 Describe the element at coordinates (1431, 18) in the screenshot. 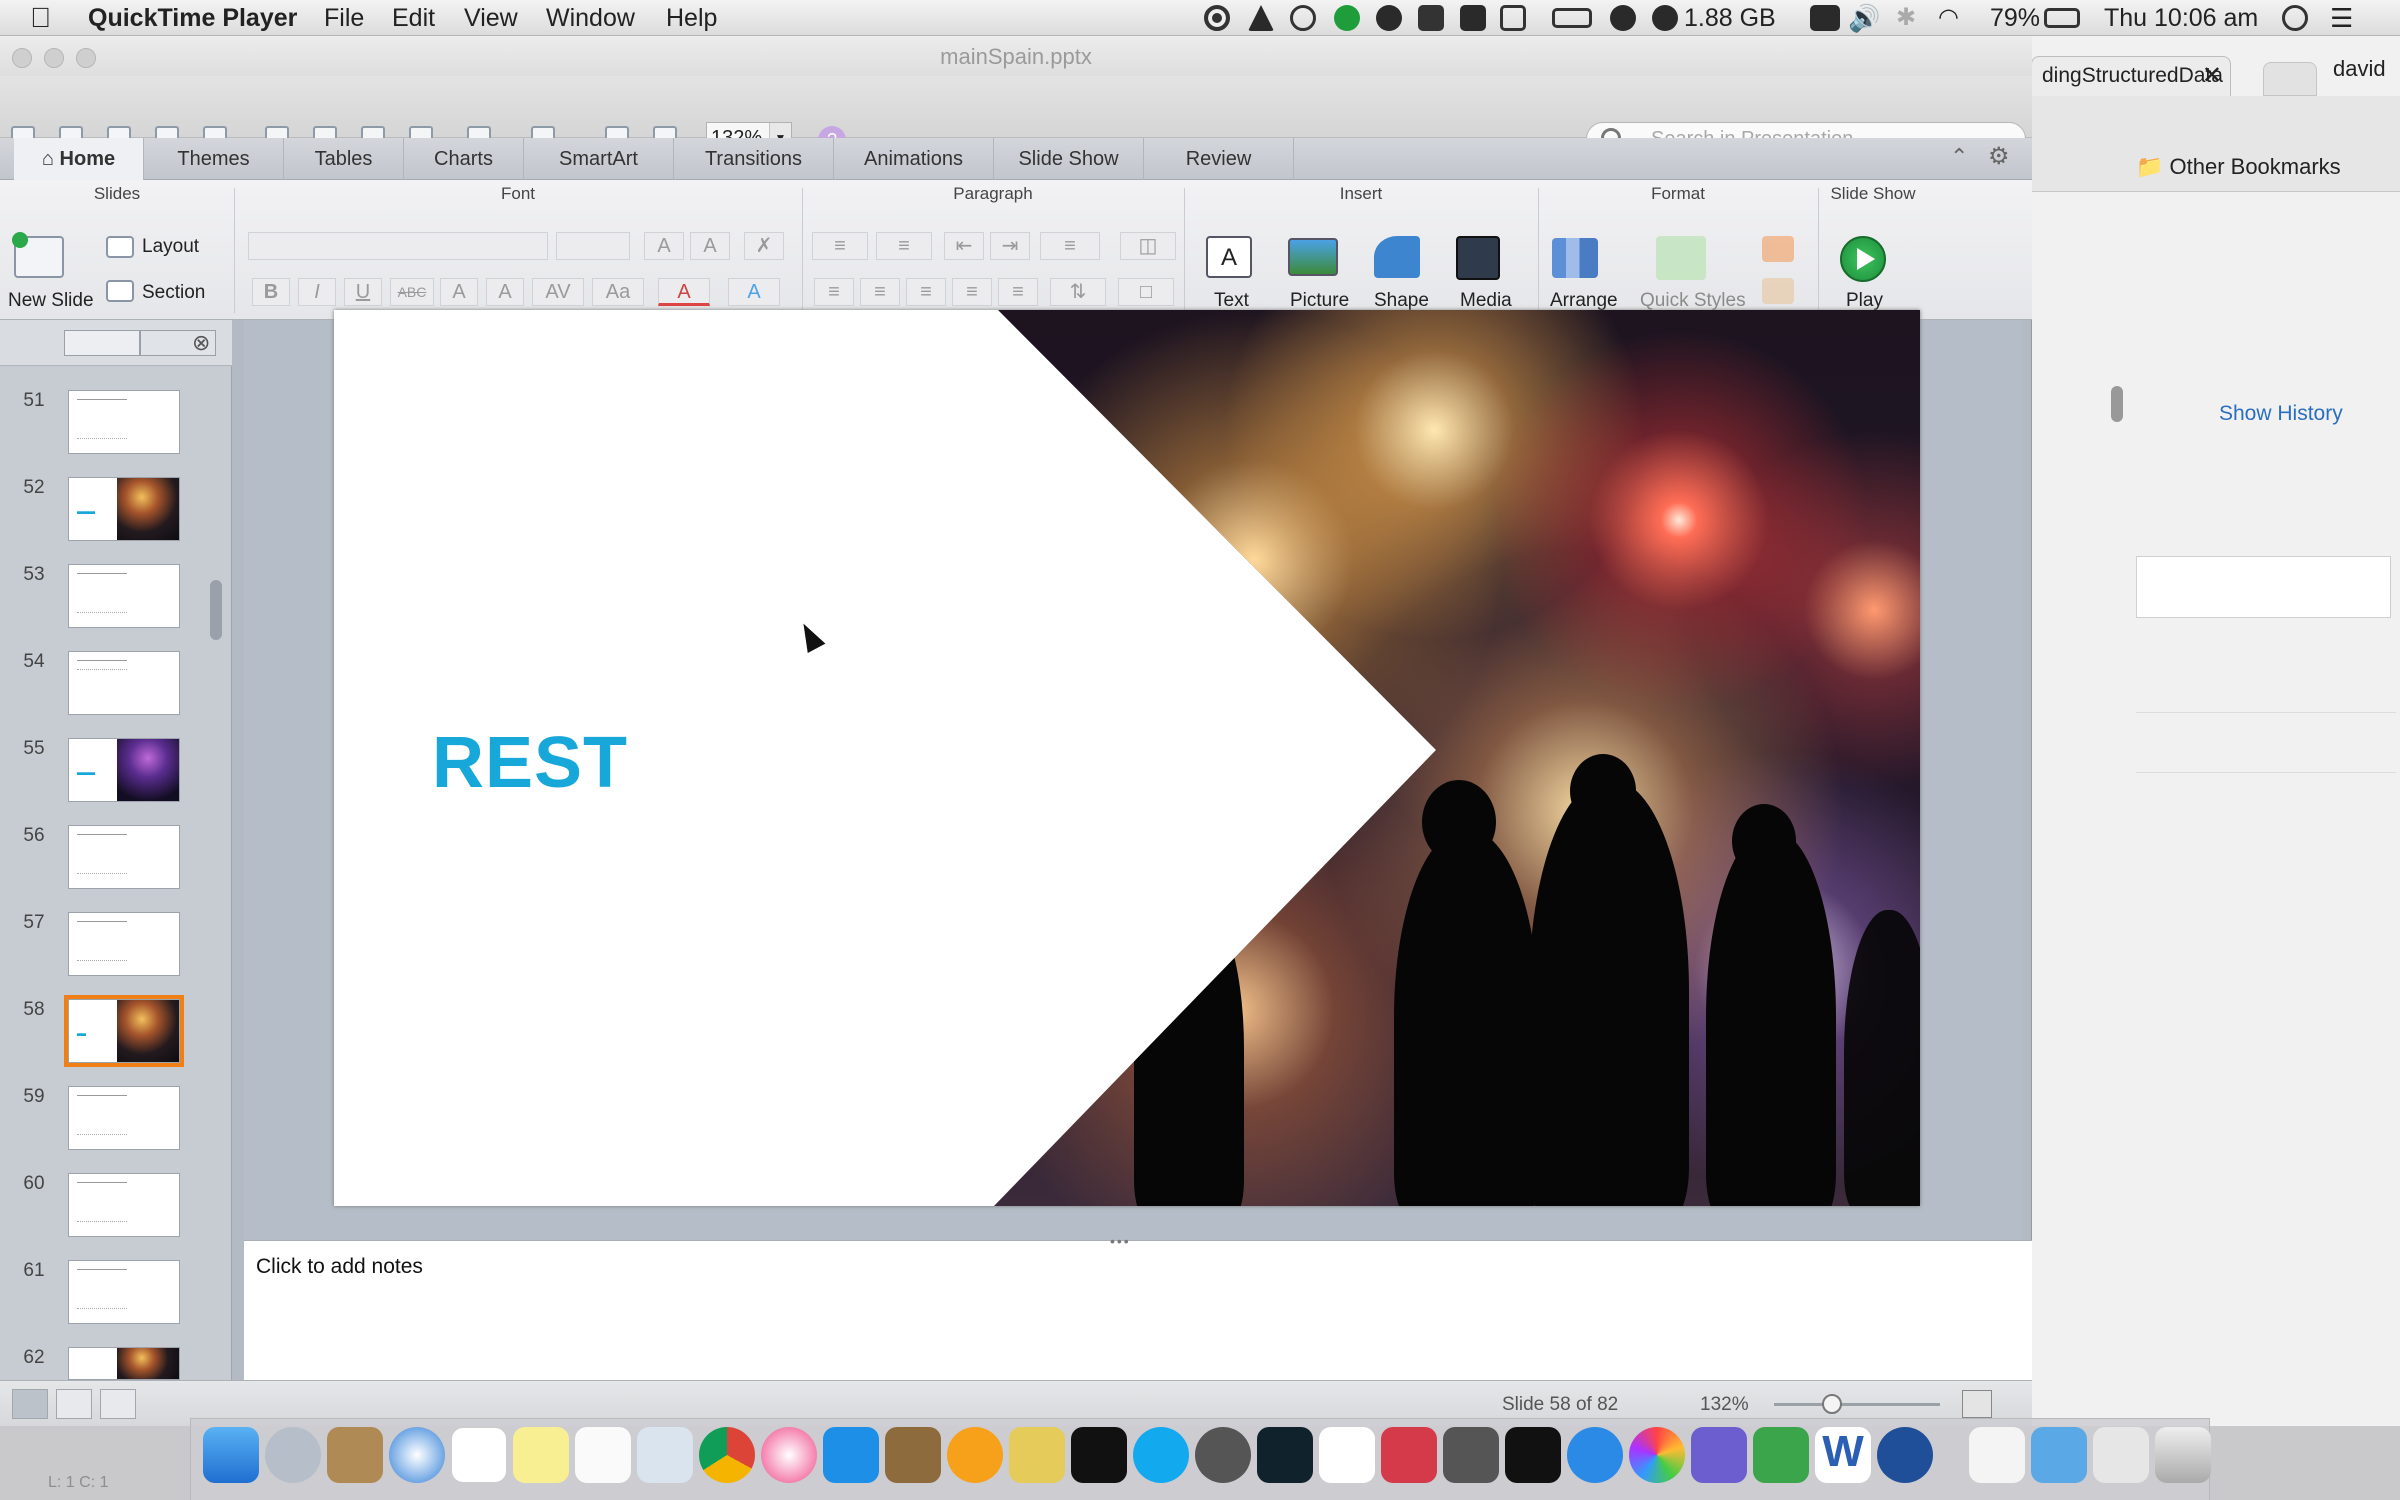

I see `dropbox-icon` at that location.